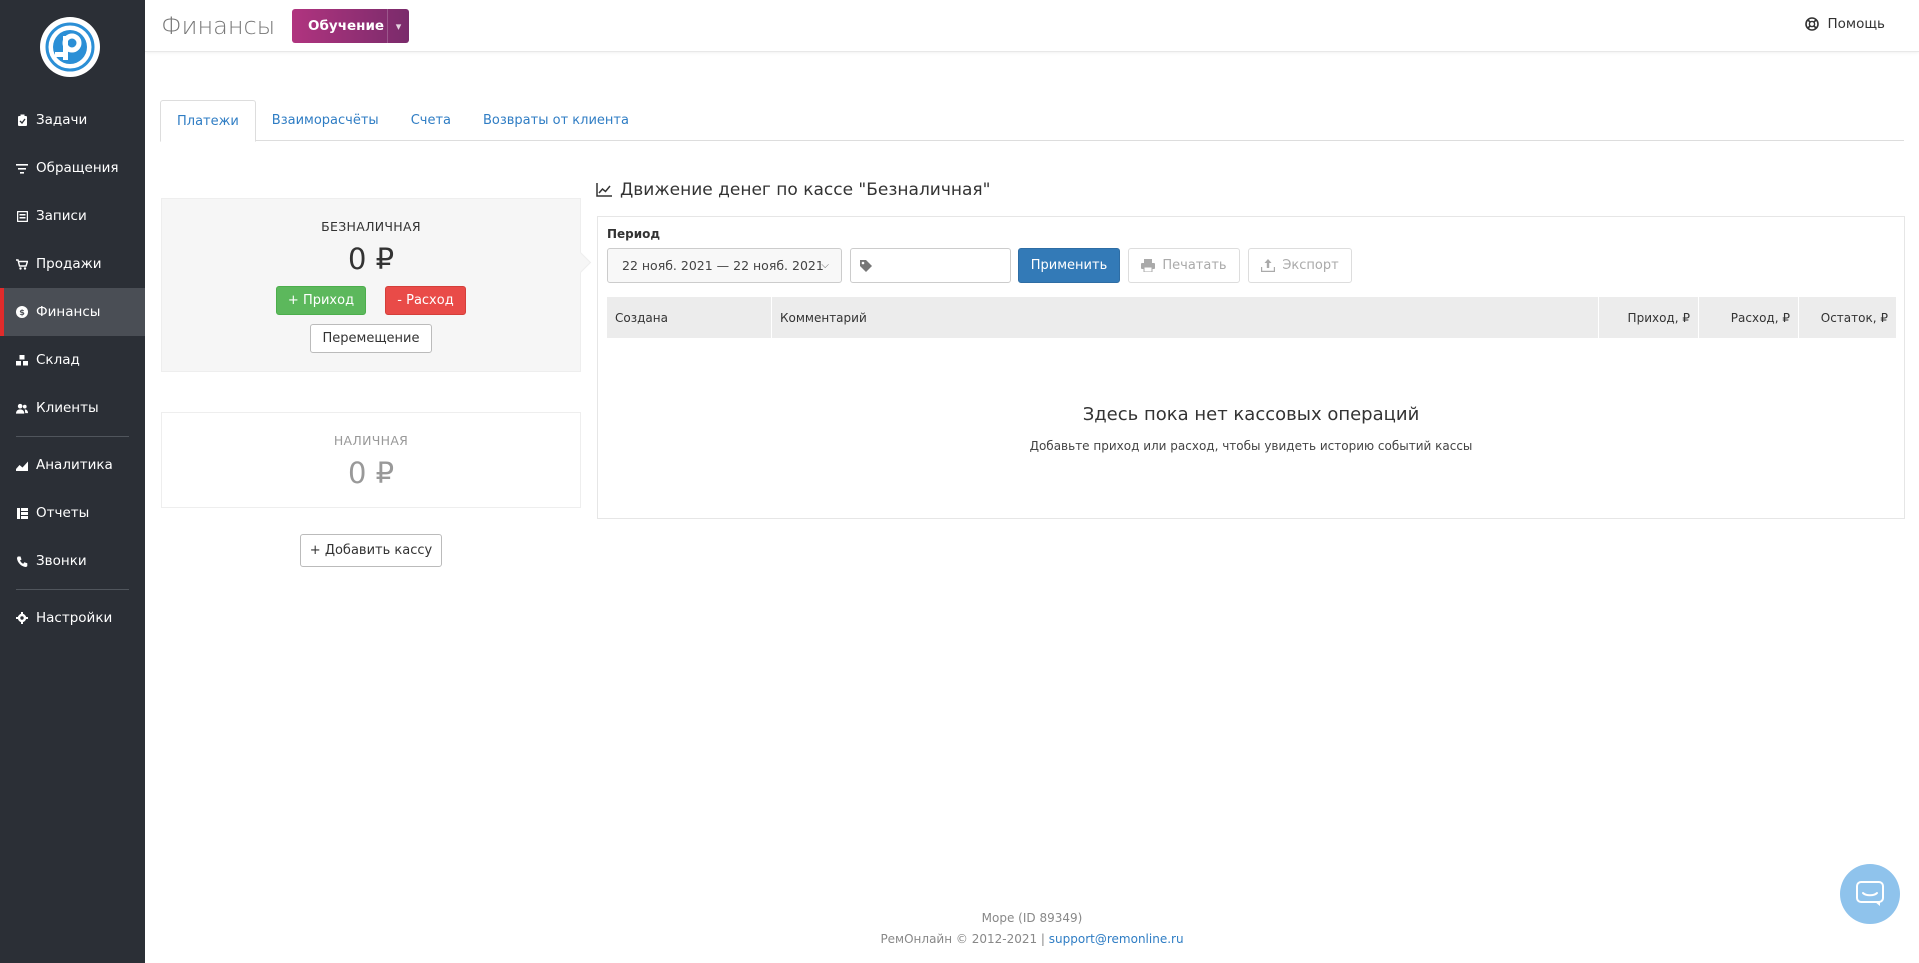 The height and width of the screenshot is (963, 1919). I want to click on print-button: Печатать, so click(1184, 265).